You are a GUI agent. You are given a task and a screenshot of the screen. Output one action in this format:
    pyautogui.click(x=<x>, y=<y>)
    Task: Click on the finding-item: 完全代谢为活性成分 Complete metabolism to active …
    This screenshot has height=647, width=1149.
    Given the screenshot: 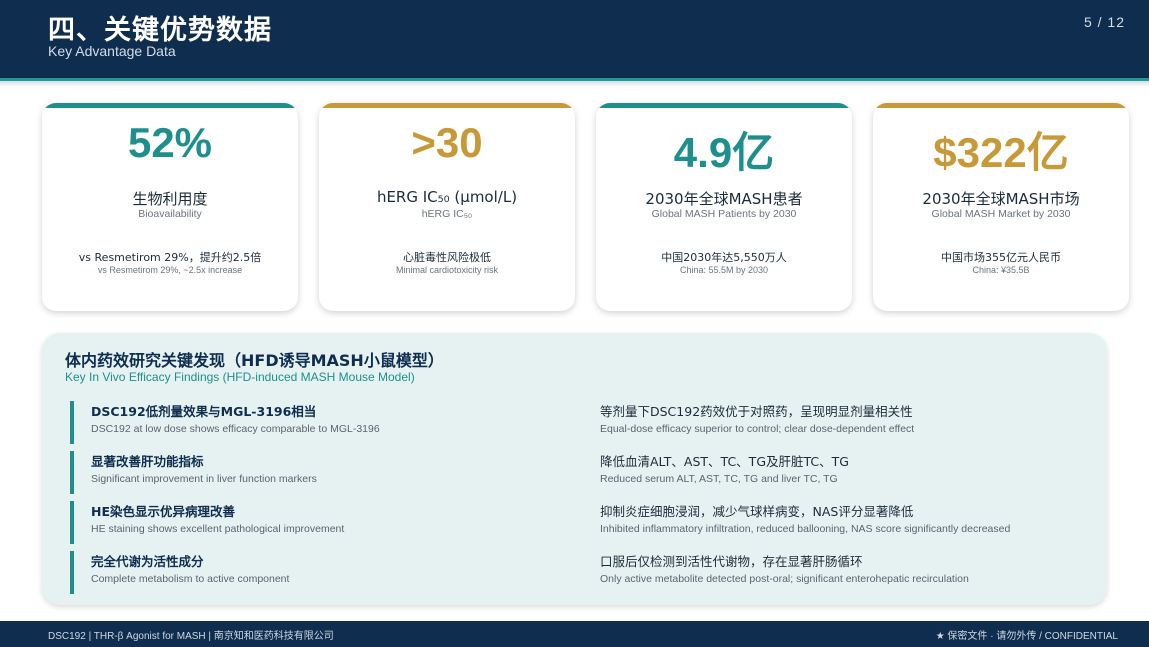 What is the action you would take?
    pyautogui.click(x=320, y=572)
    